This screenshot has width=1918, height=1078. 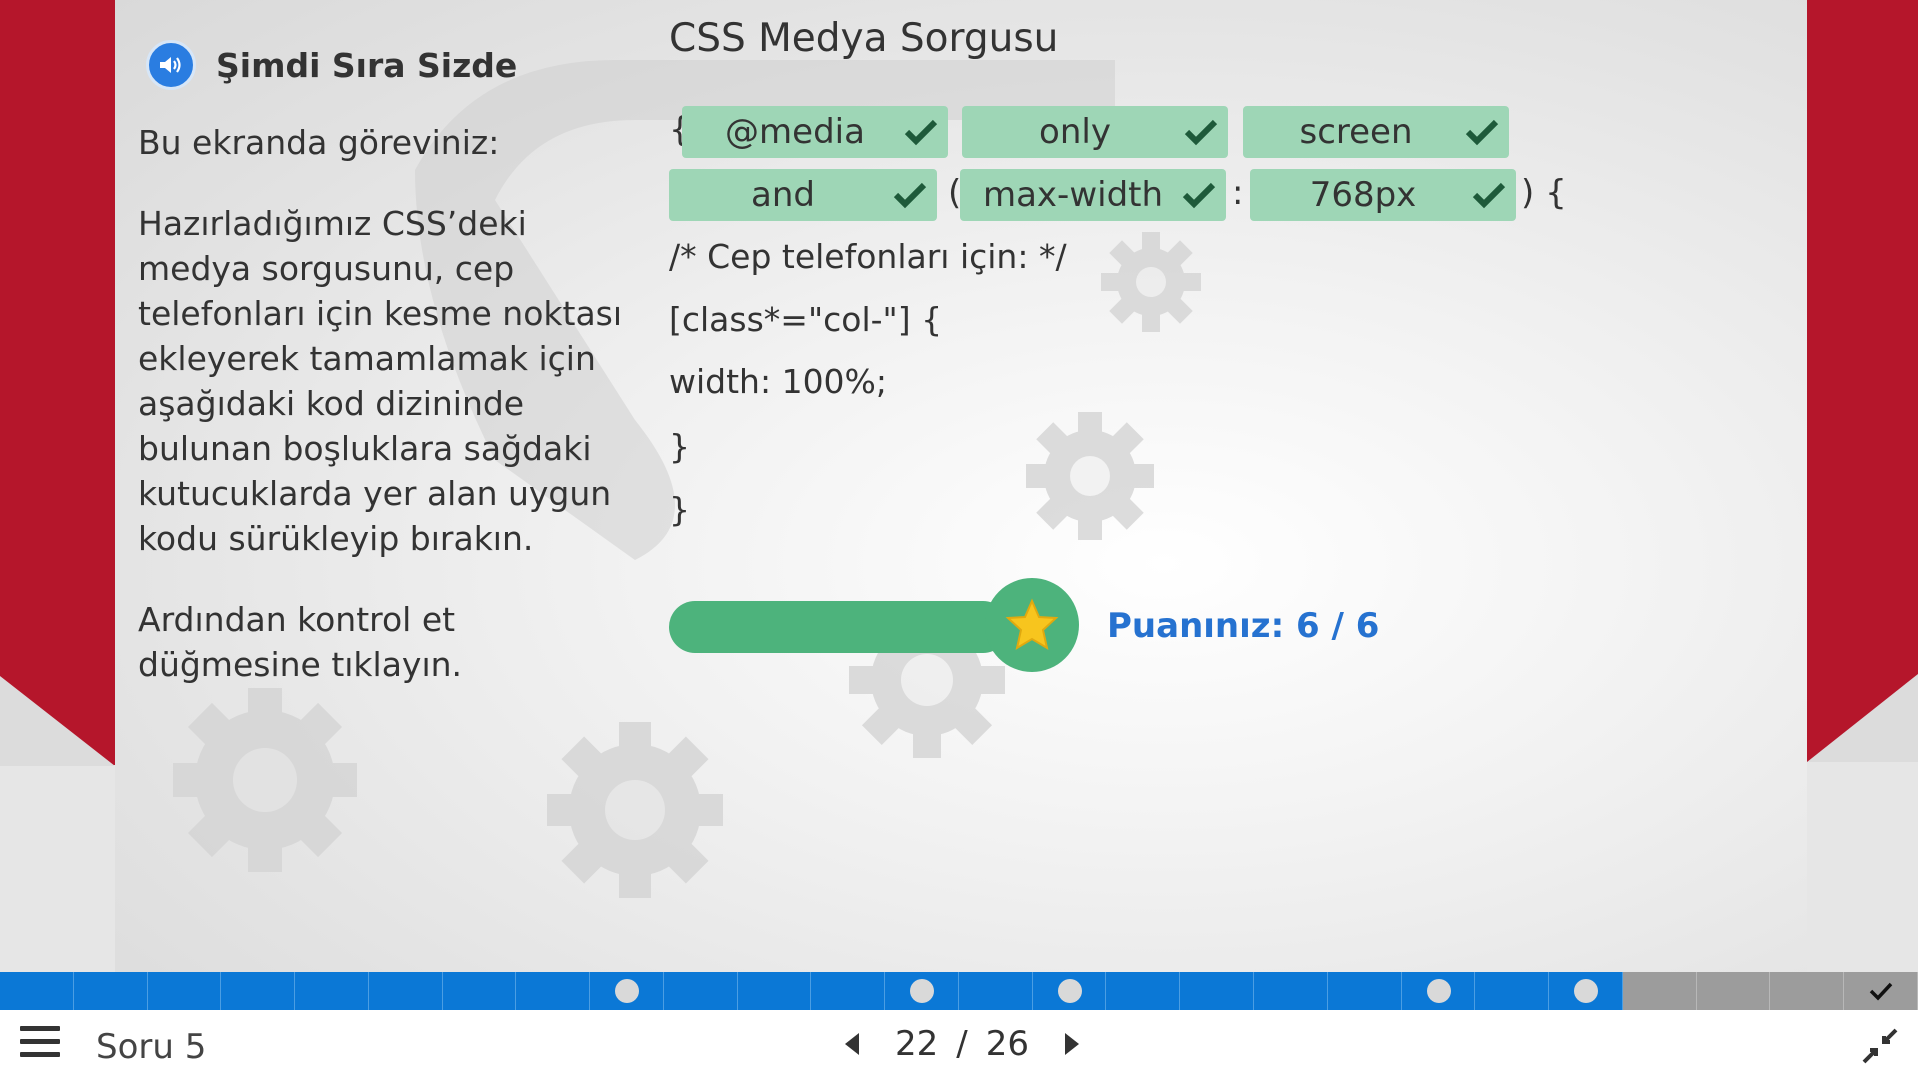 I want to click on code-line: /* Cep telefonları için: */, so click(x=868, y=256).